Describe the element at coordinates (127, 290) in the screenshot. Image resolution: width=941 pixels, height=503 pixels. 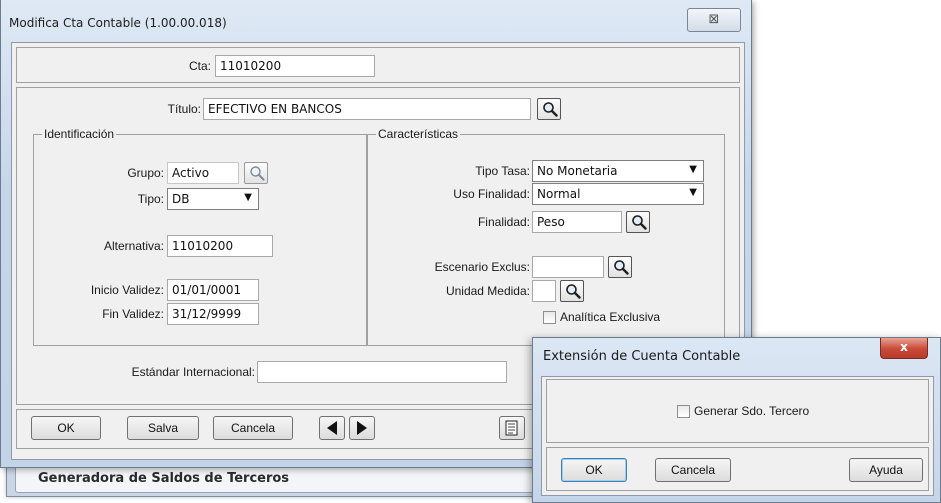
I see `inicio-validez-label: Inicio Validez:` at that location.